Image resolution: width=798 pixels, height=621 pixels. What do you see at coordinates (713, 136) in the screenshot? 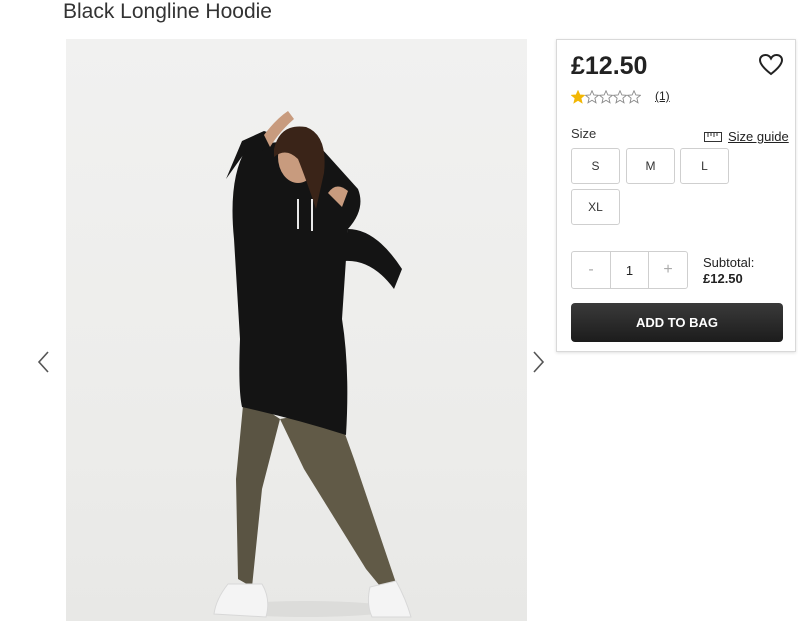
I see `ruler-icon` at bounding box center [713, 136].